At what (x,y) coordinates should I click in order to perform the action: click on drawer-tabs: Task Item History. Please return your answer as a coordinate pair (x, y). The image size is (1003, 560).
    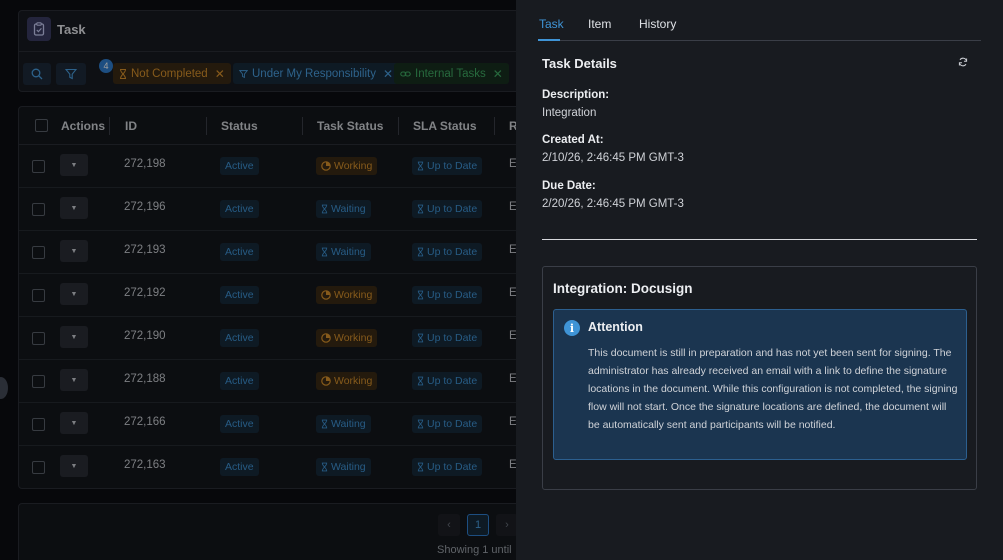
    Looking at the image, I should click on (759, 20).